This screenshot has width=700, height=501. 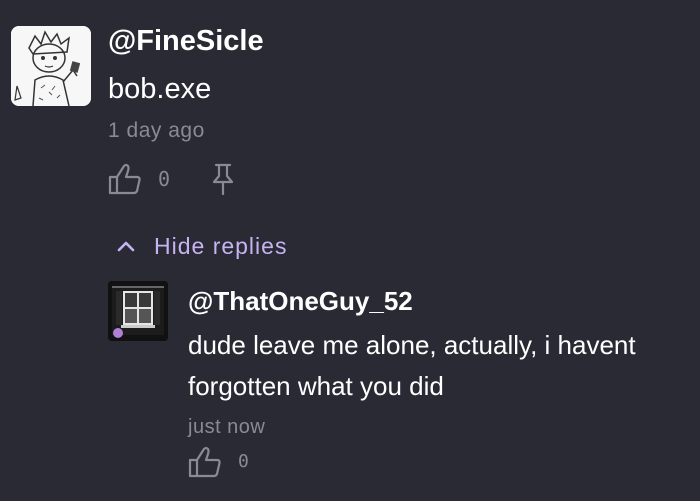 I want to click on like-count: 0, so click(x=164, y=179).